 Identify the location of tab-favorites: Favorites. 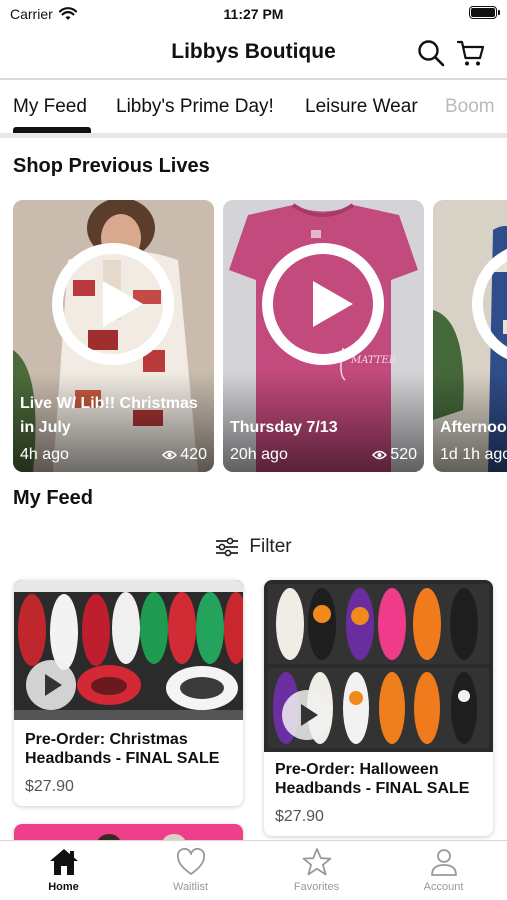
(316, 873).